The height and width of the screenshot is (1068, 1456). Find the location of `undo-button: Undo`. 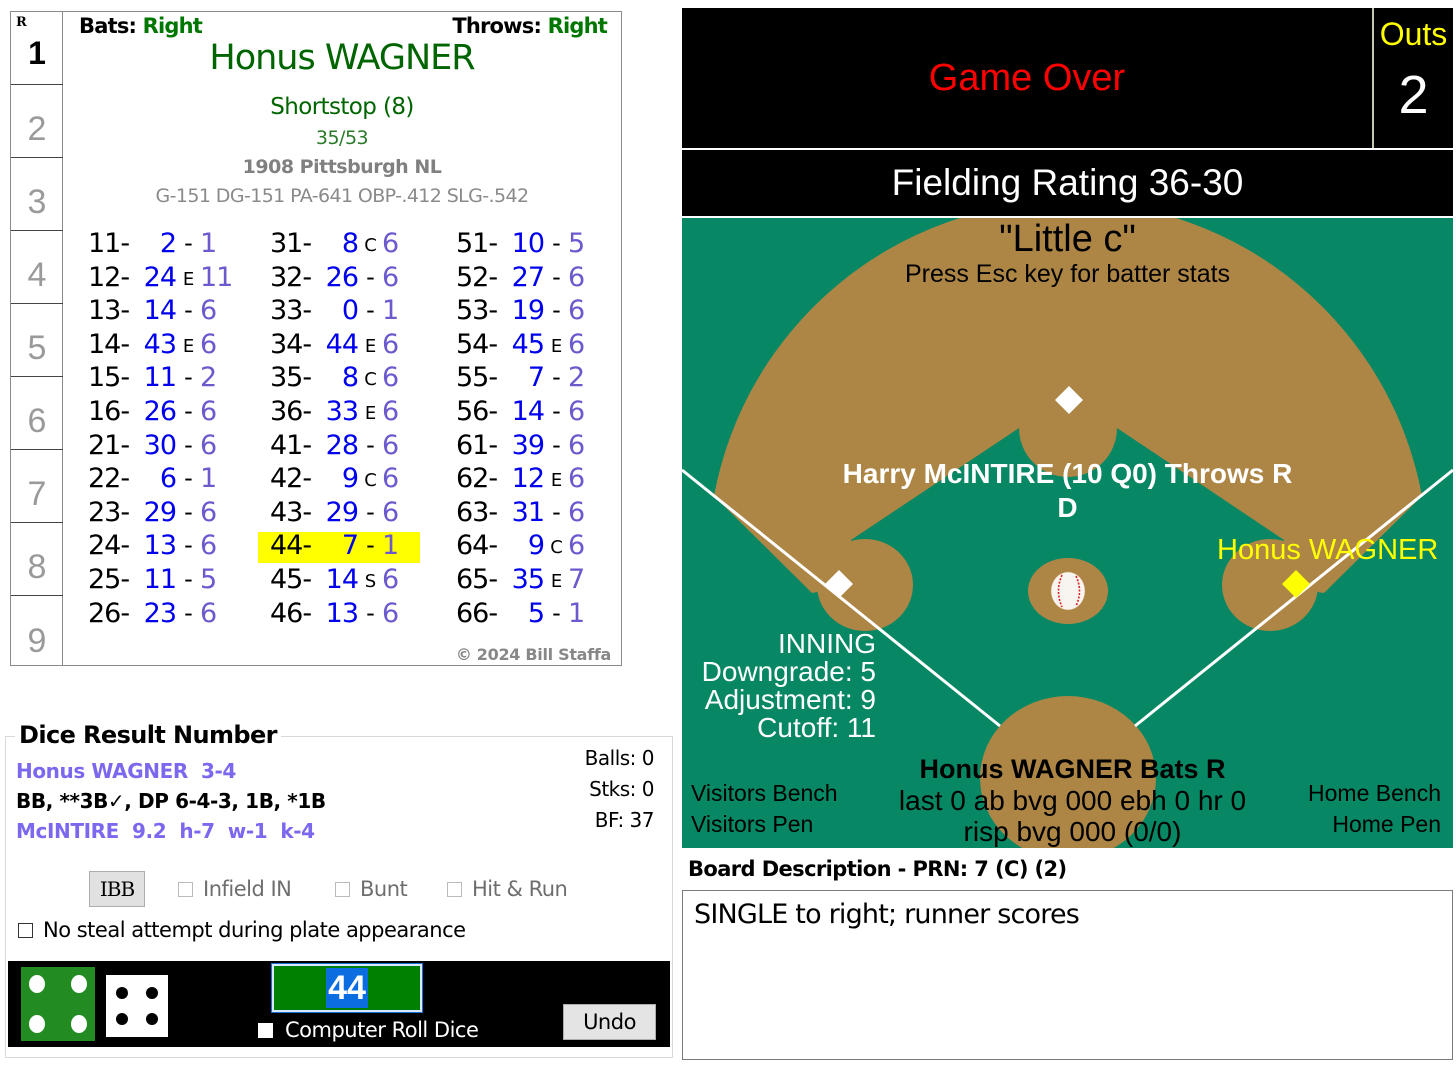

undo-button: Undo is located at coordinates (609, 1022).